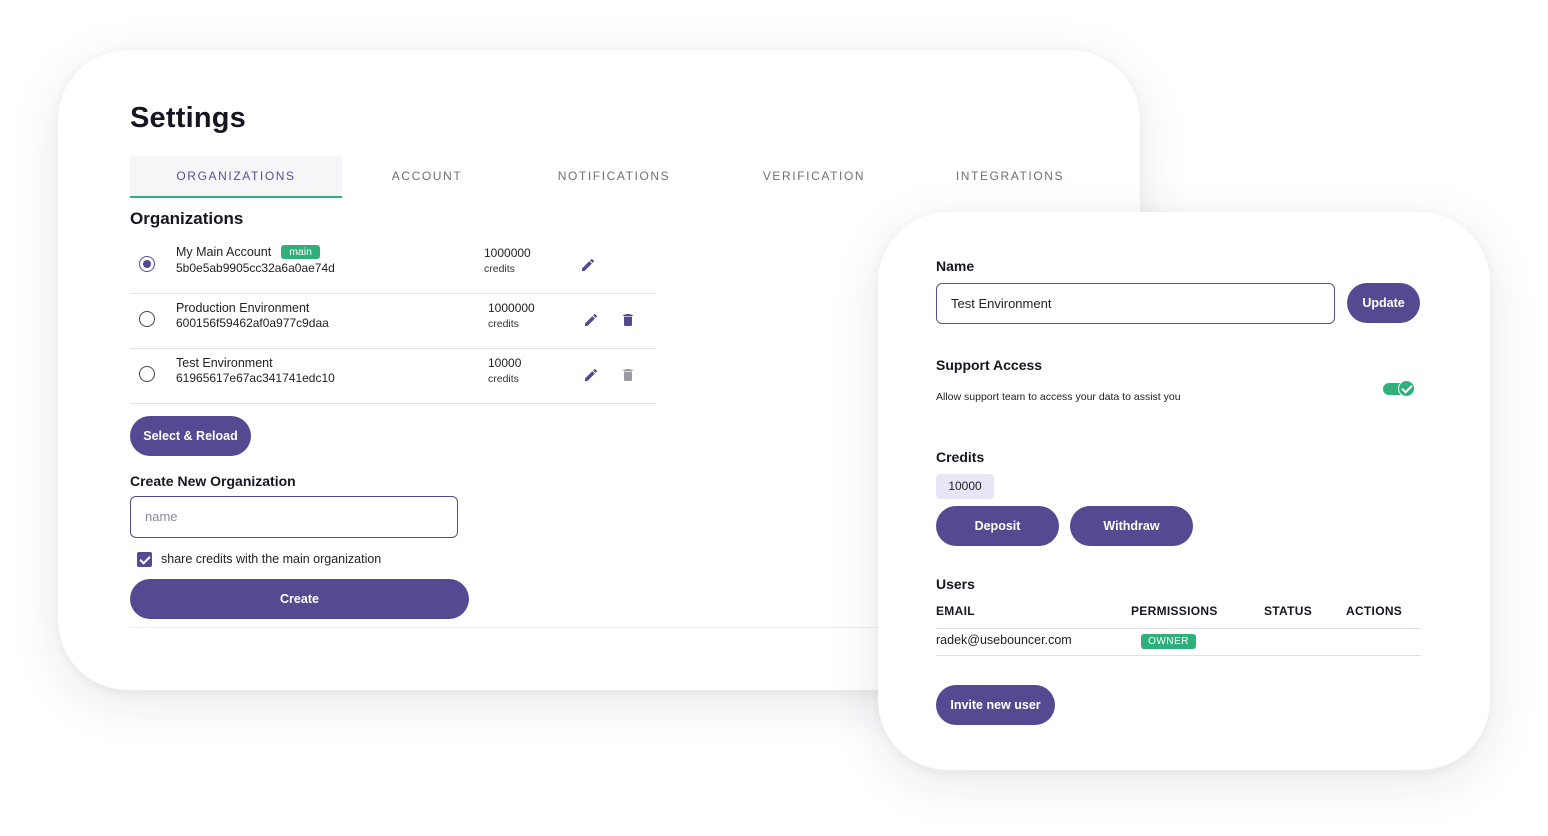 The width and height of the screenshot is (1548, 836). I want to click on tab-integrations: INTEGRATIONS, so click(1010, 176).